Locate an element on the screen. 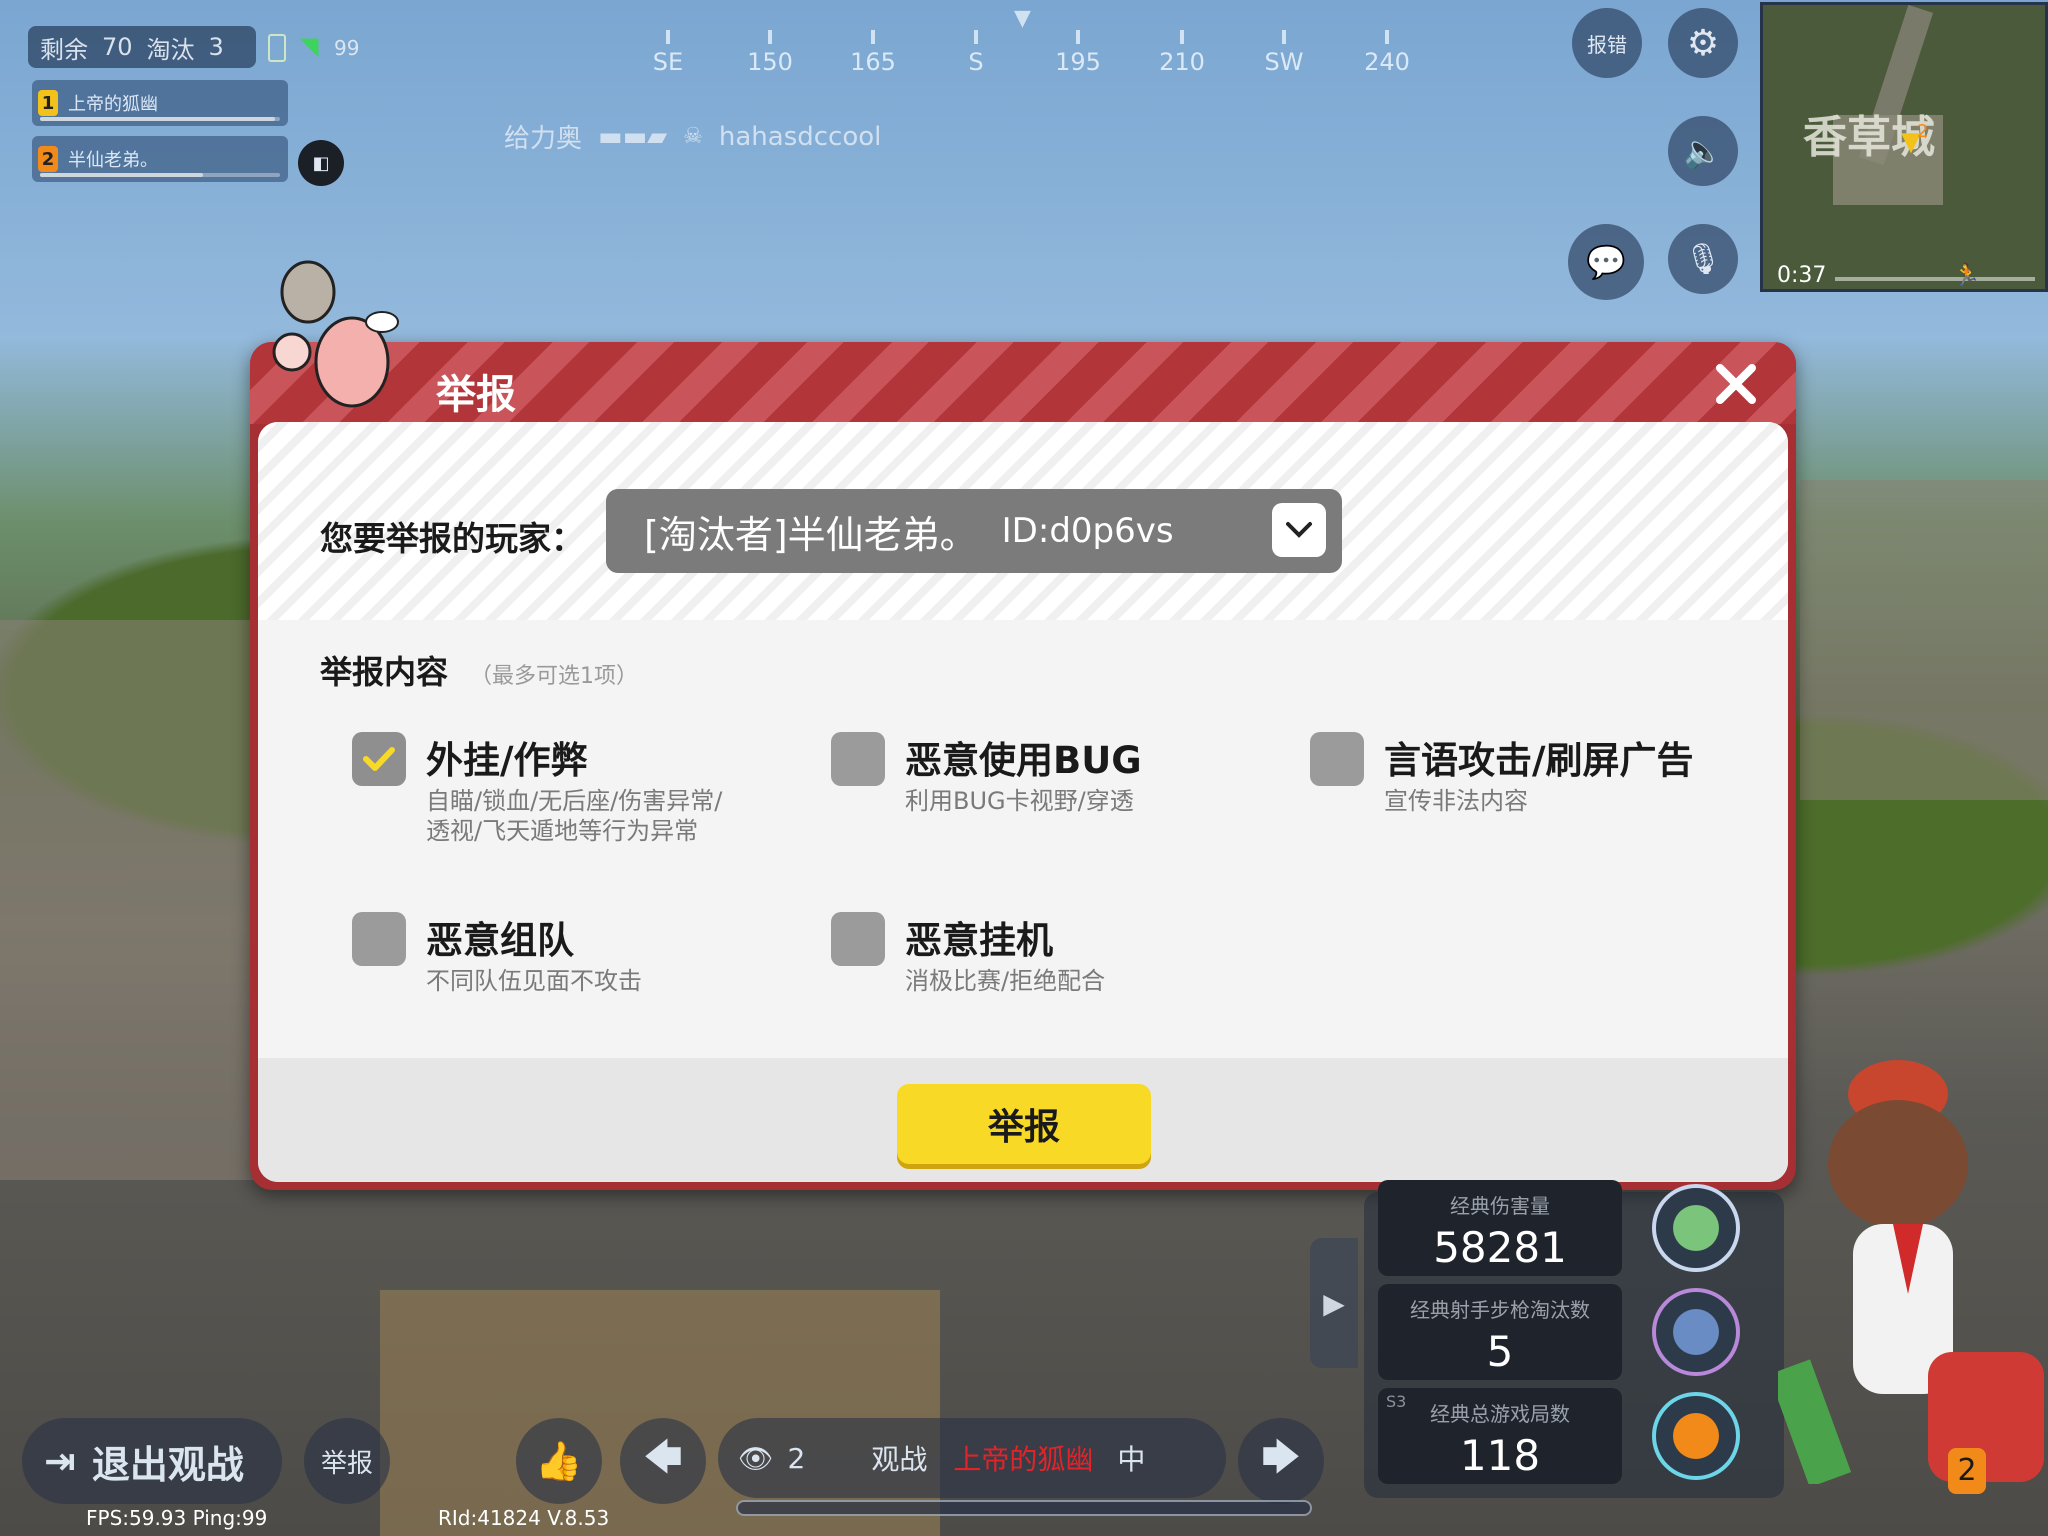 The height and width of the screenshot is (1536, 2048). microphone-muted-icon: 🎙 is located at coordinates (1703, 259).